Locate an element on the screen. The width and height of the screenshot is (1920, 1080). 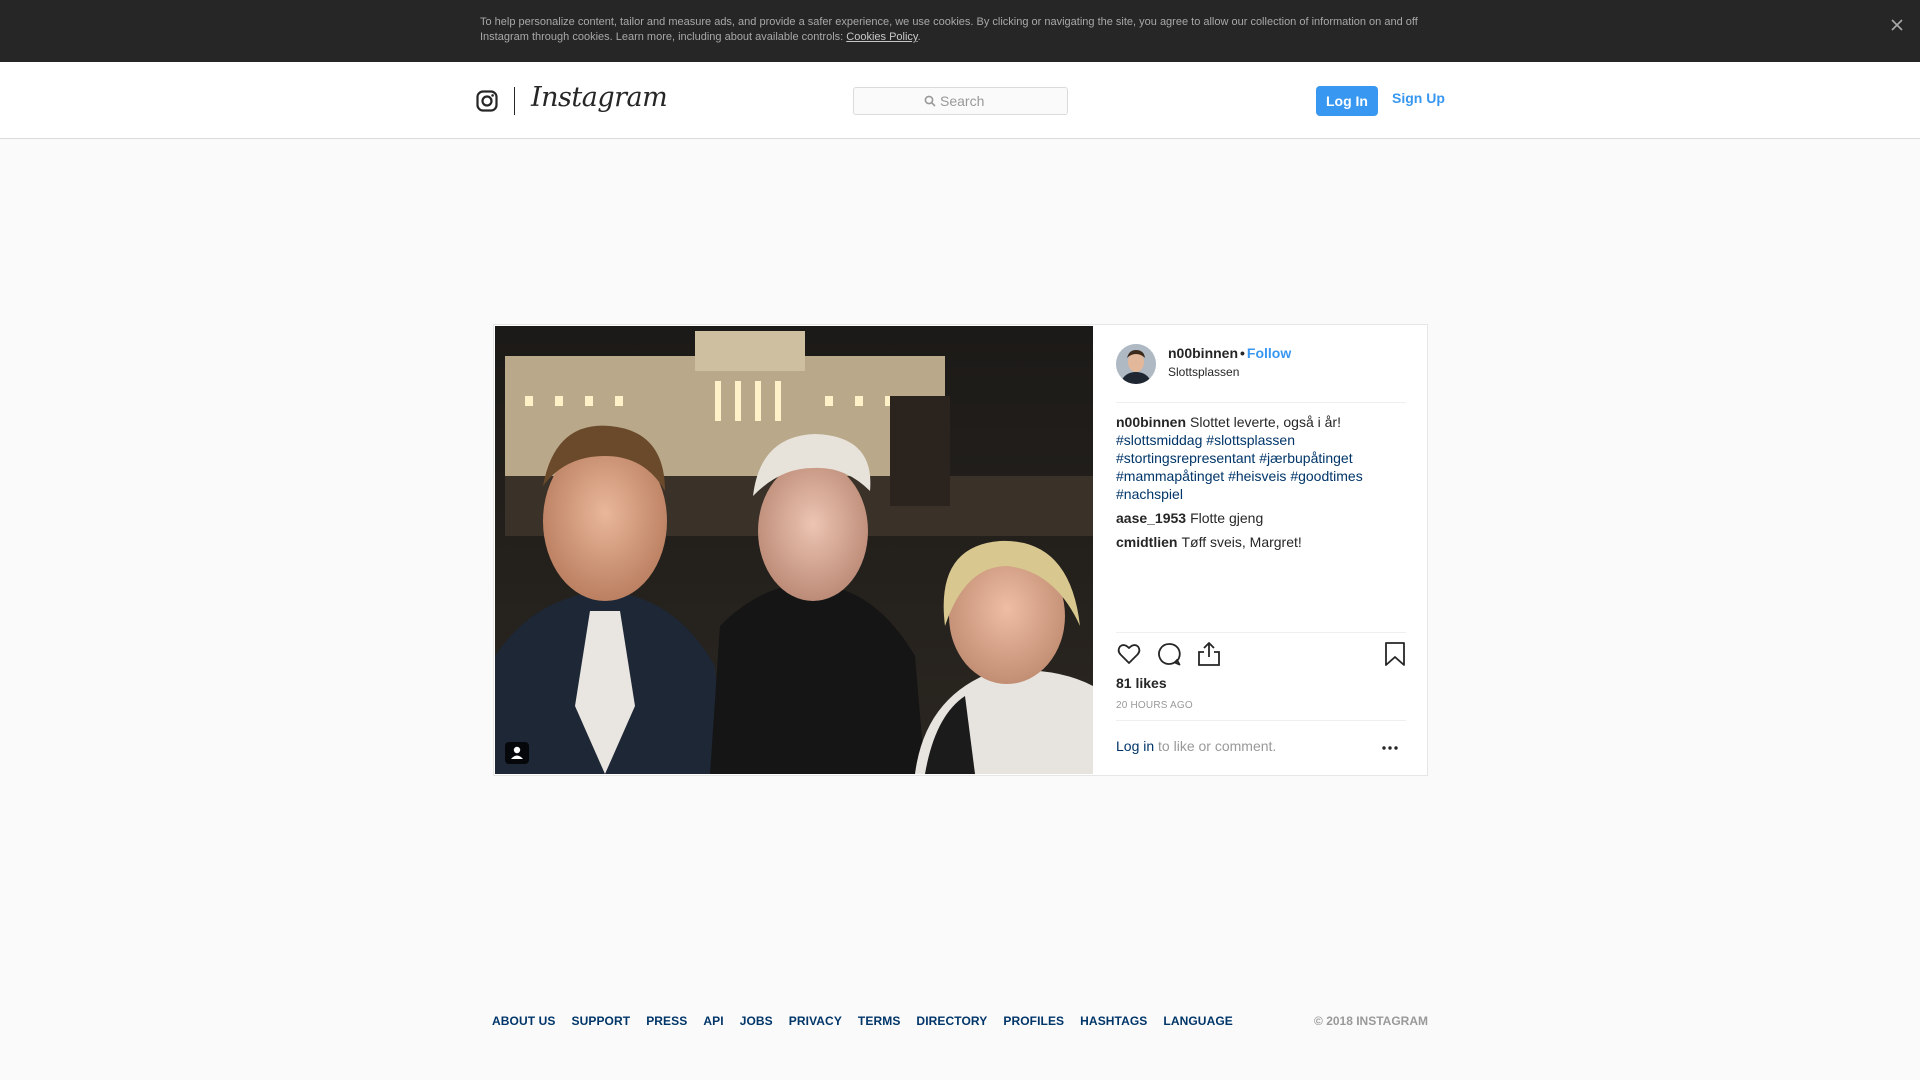
more-options-icon is located at coordinates (1390, 748).